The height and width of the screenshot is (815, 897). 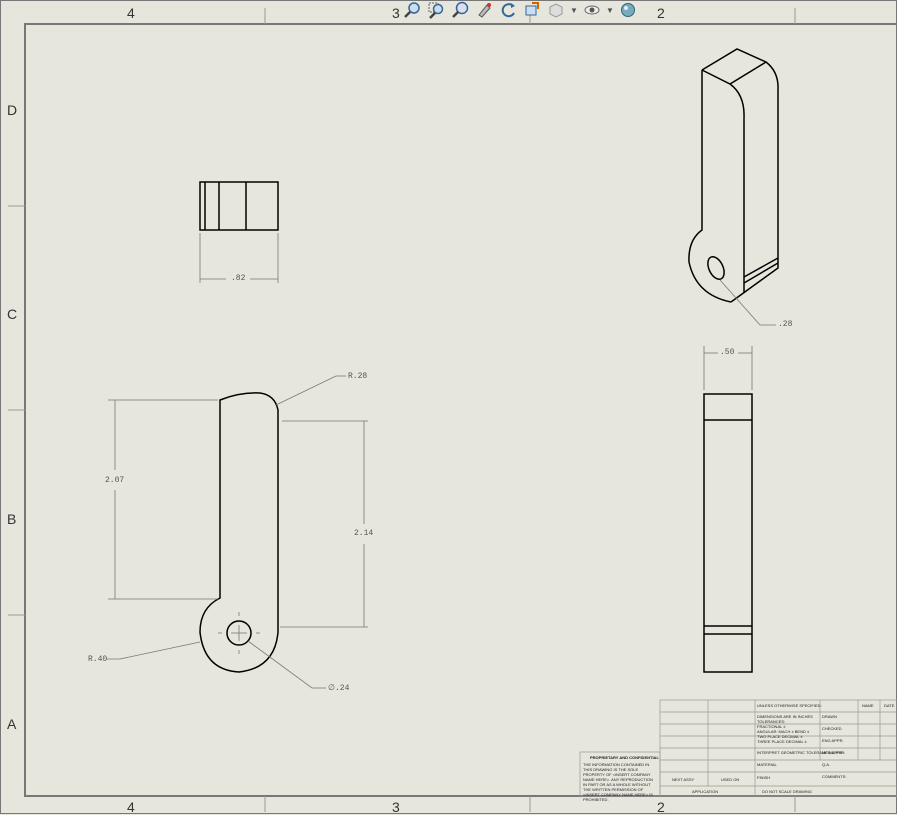 What do you see at coordinates (764, 777) in the screenshot?
I see `tb-finish: FINISH` at bounding box center [764, 777].